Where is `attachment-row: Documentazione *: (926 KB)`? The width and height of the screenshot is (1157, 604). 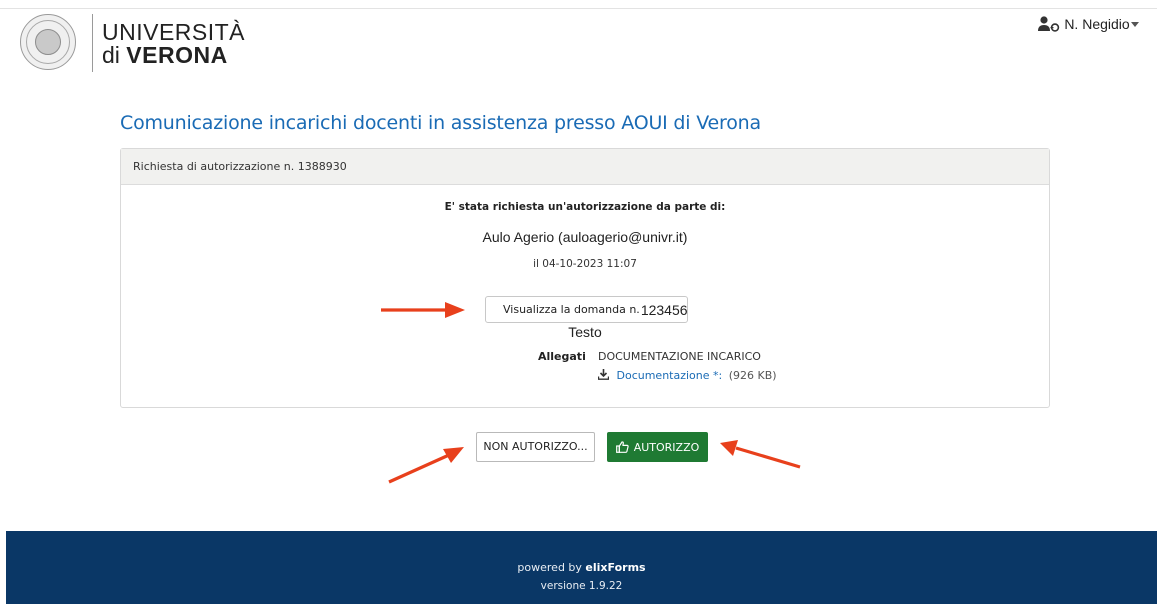
attachment-row: Documentazione *: (926 KB) is located at coordinates (687, 375).